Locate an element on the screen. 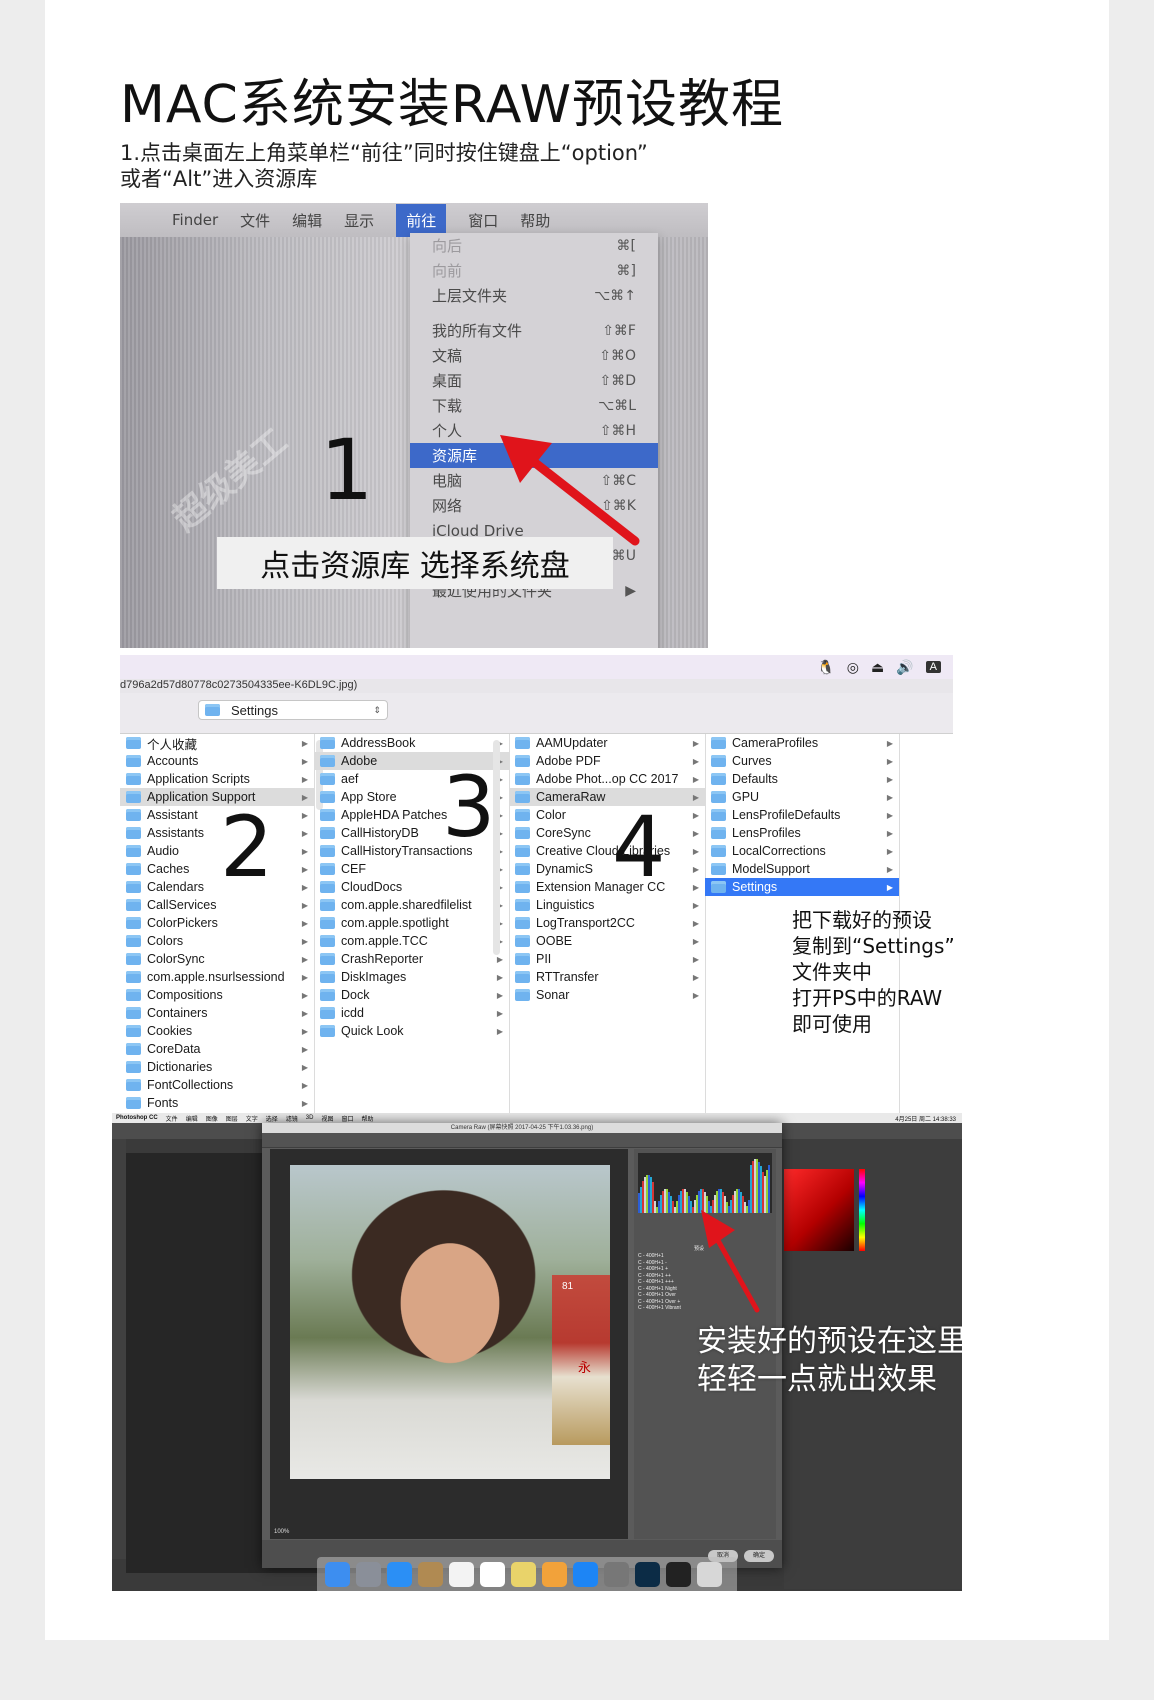 The width and height of the screenshot is (1154, 1700). ps-menu-item: 视图 is located at coordinates (327, 1118).